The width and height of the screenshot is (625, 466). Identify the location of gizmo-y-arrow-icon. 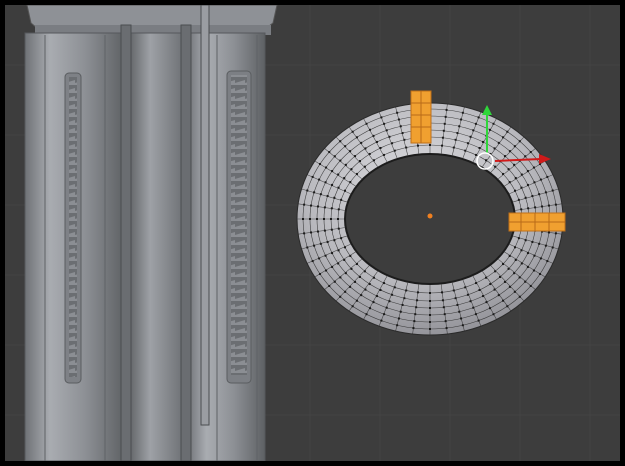
(487, 110).